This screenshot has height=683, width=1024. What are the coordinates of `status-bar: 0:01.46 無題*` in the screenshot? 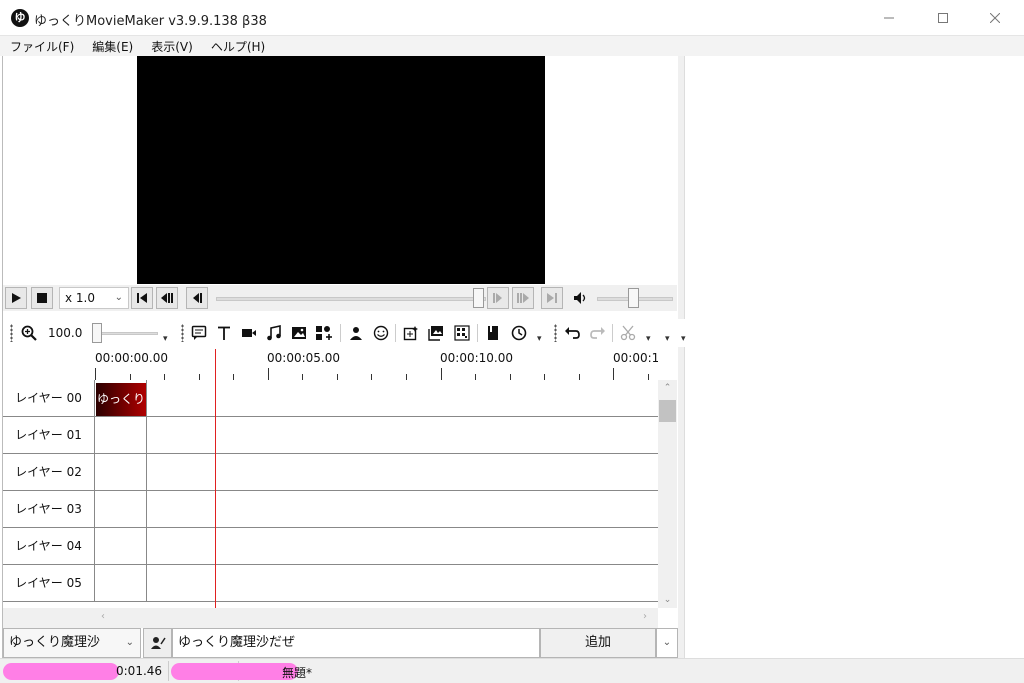 It's located at (512, 670).